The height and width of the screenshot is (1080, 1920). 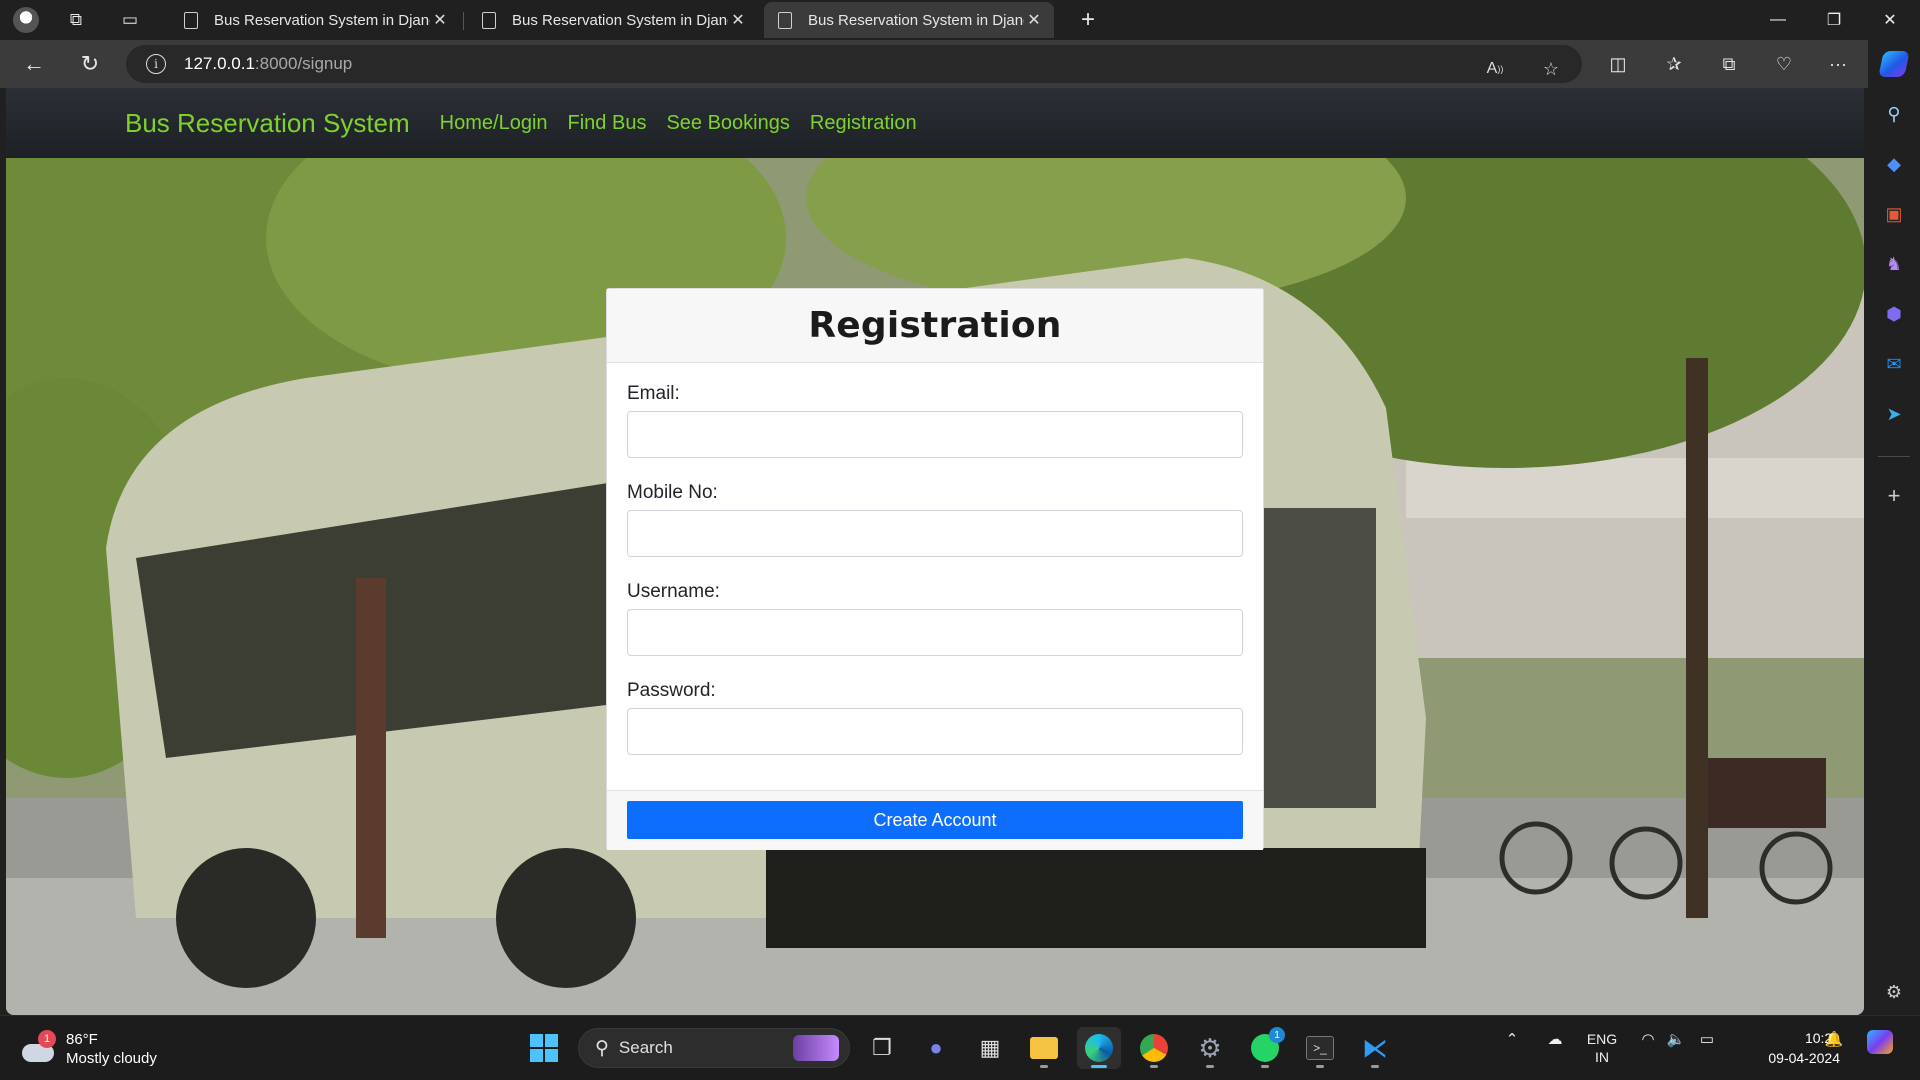 I want to click on registration-form: Email: Mobile No: Username: Password:, so click(x=935, y=559).